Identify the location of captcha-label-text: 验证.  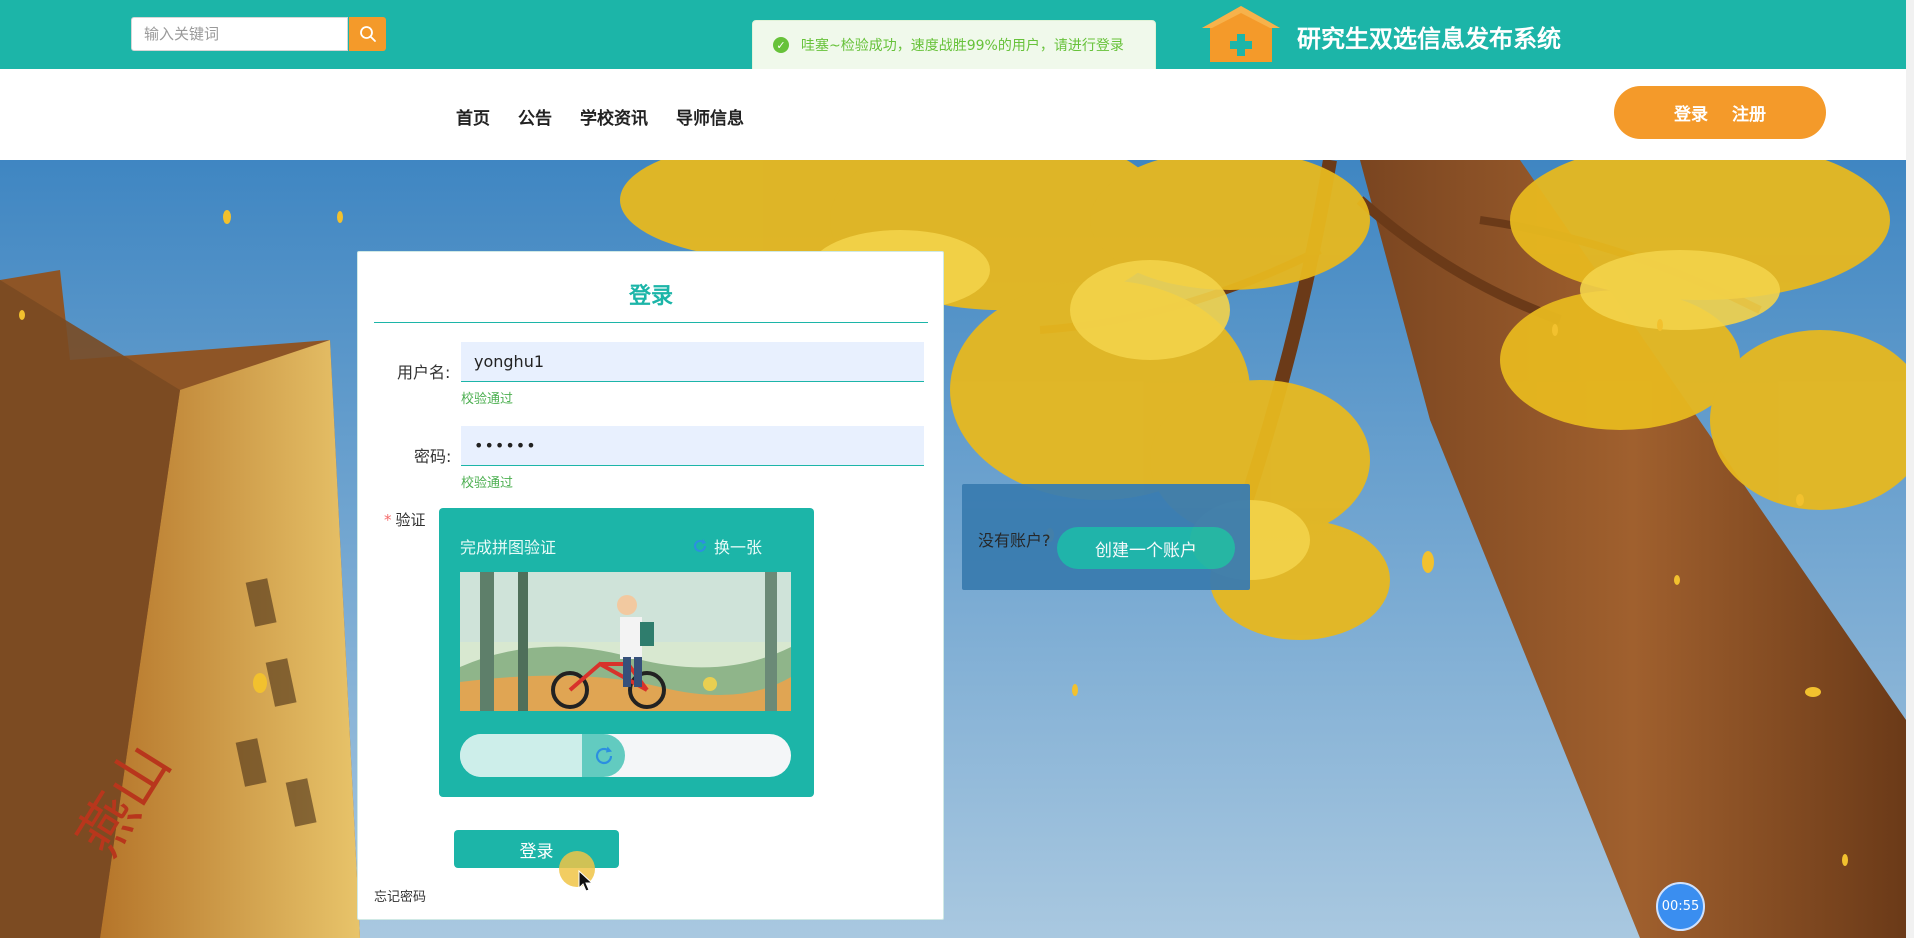
(410, 520).